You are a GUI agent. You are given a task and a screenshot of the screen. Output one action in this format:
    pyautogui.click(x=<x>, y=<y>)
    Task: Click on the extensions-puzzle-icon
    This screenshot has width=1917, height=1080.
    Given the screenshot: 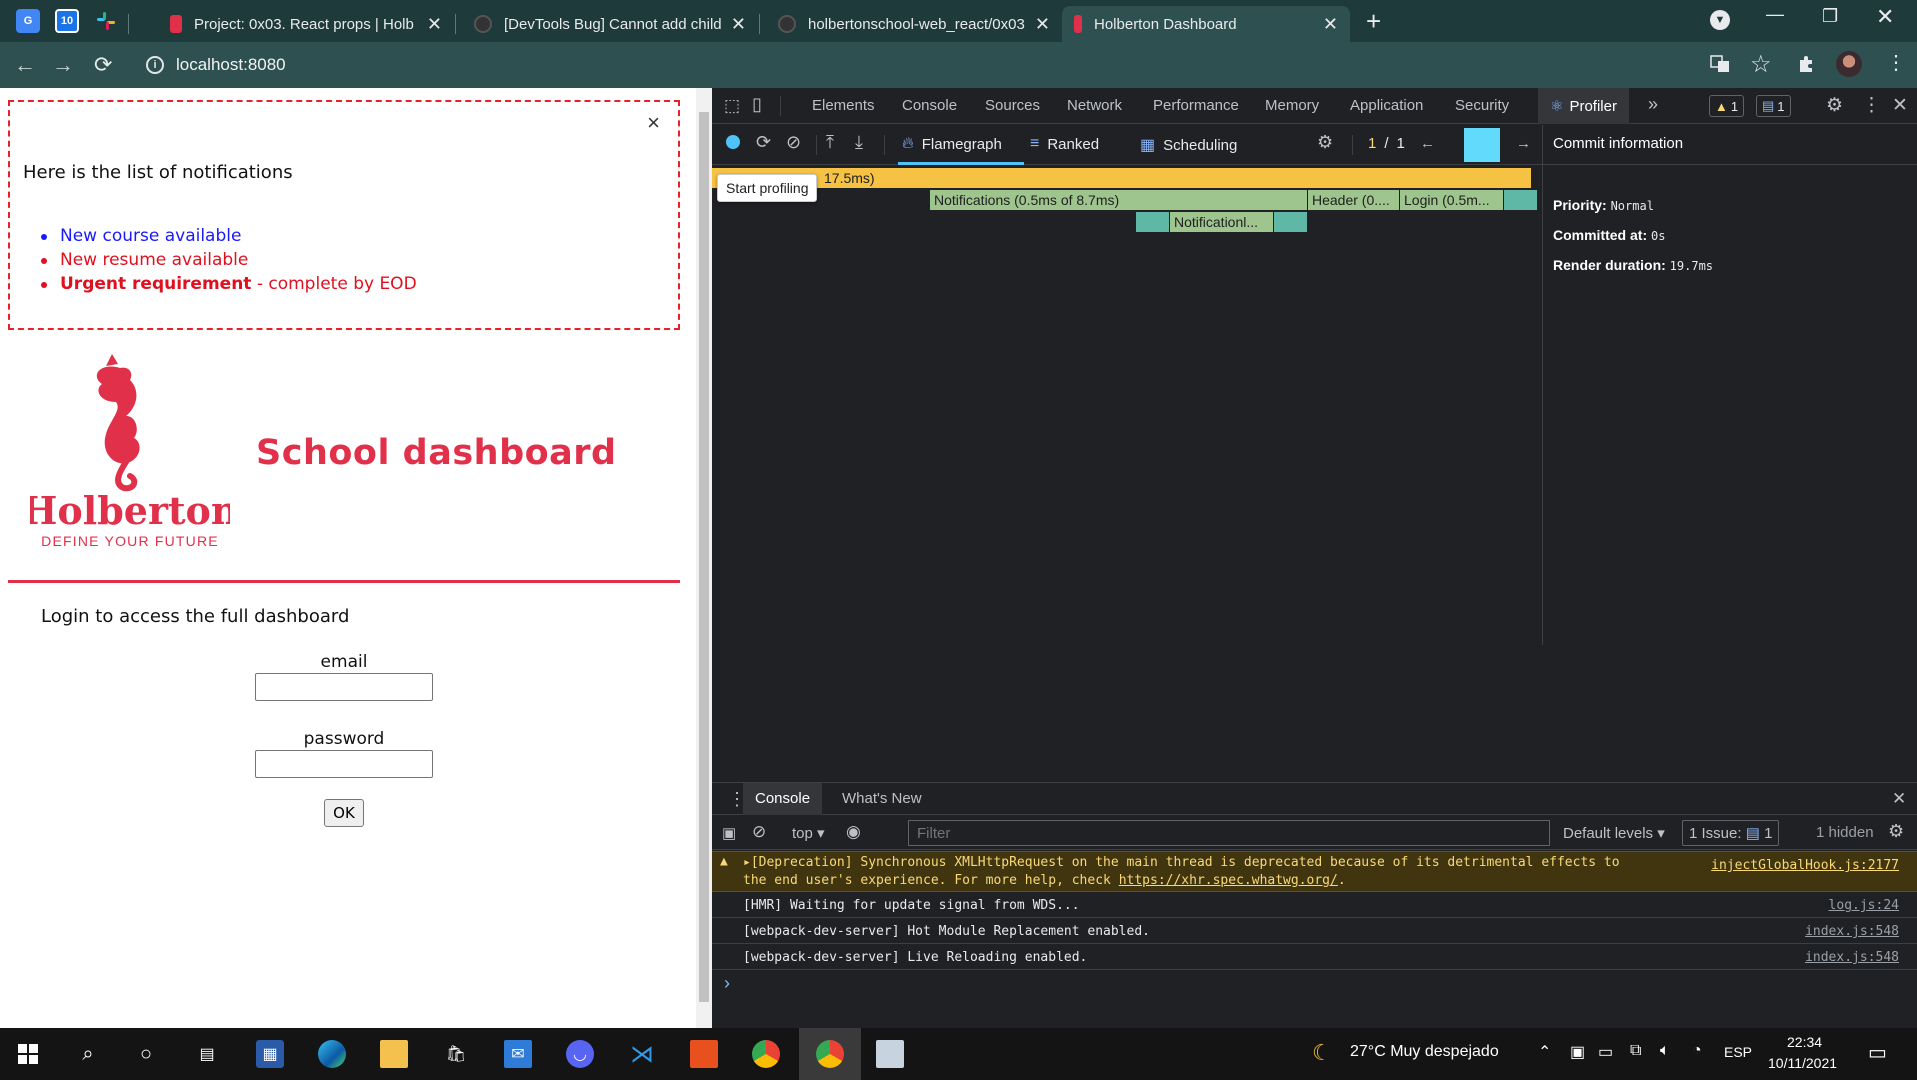 What is the action you would take?
    pyautogui.click(x=1807, y=67)
    